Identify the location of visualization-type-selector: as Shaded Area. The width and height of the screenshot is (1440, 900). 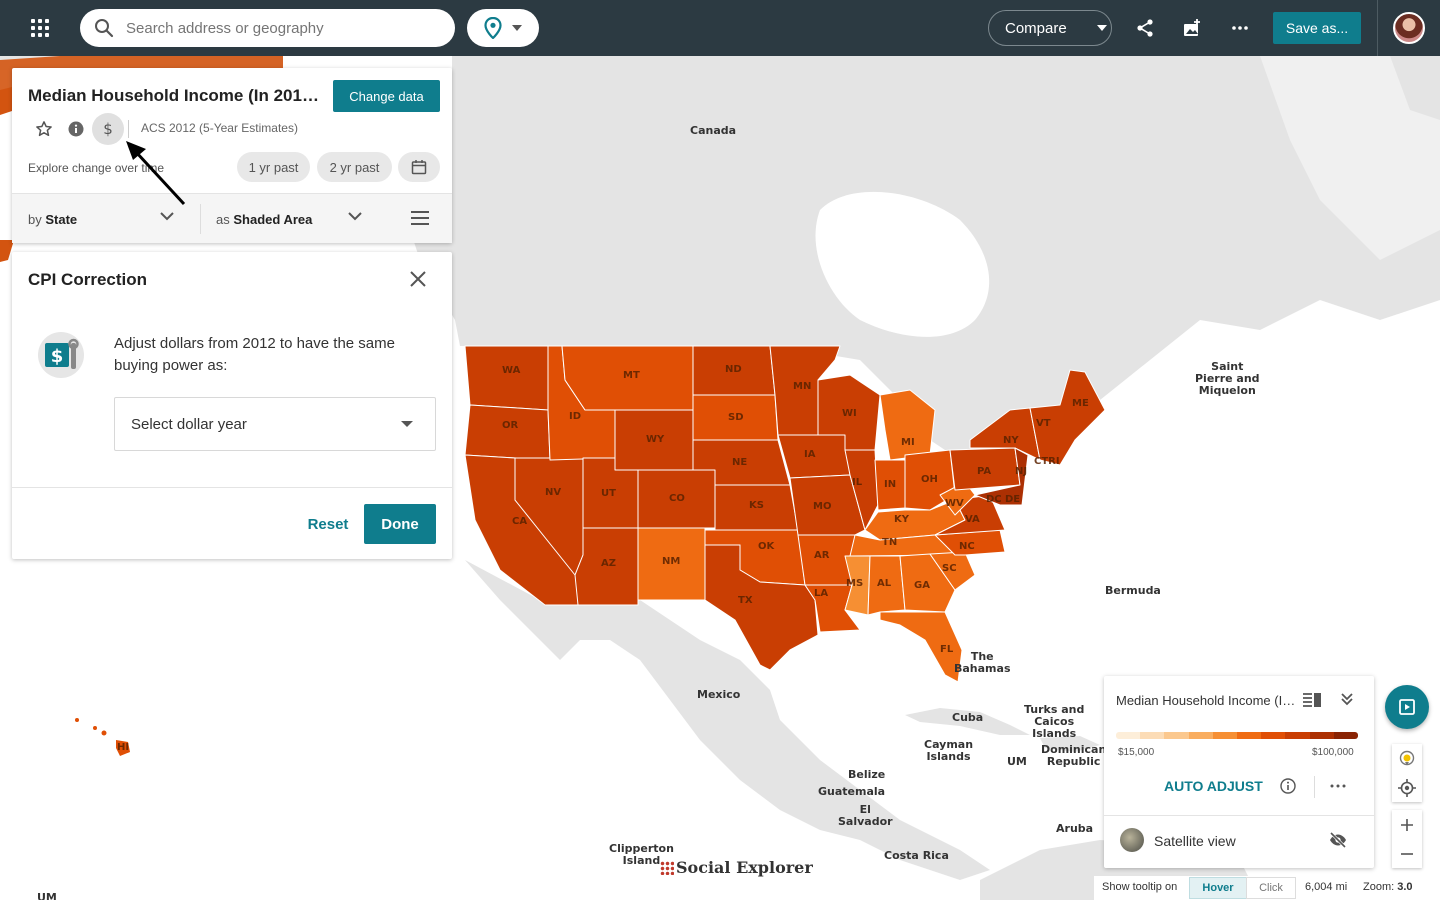
(264, 219).